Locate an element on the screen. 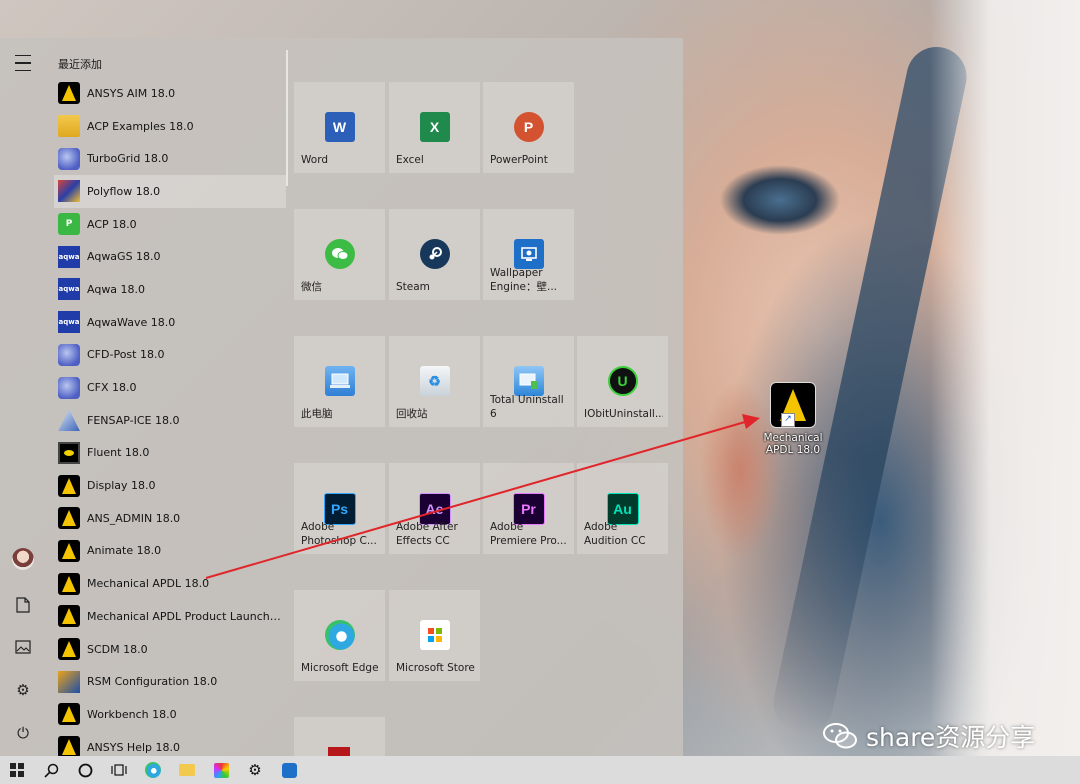 Image resolution: width=1080 pixels, height=784 pixels. start-button is located at coordinates (17, 770).